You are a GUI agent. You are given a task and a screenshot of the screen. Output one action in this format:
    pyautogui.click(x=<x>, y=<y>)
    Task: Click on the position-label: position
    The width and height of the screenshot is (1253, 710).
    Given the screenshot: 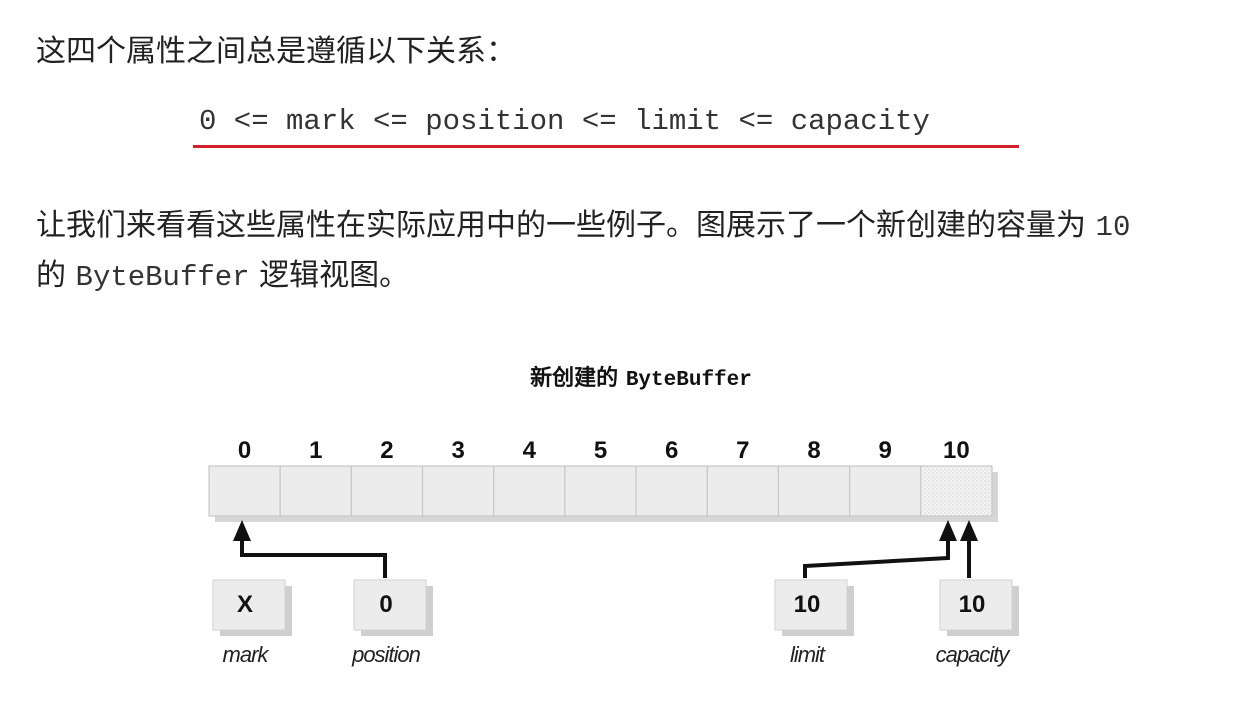 What is the action you would take?
    pyautogui.click(x=386, y=654)
    